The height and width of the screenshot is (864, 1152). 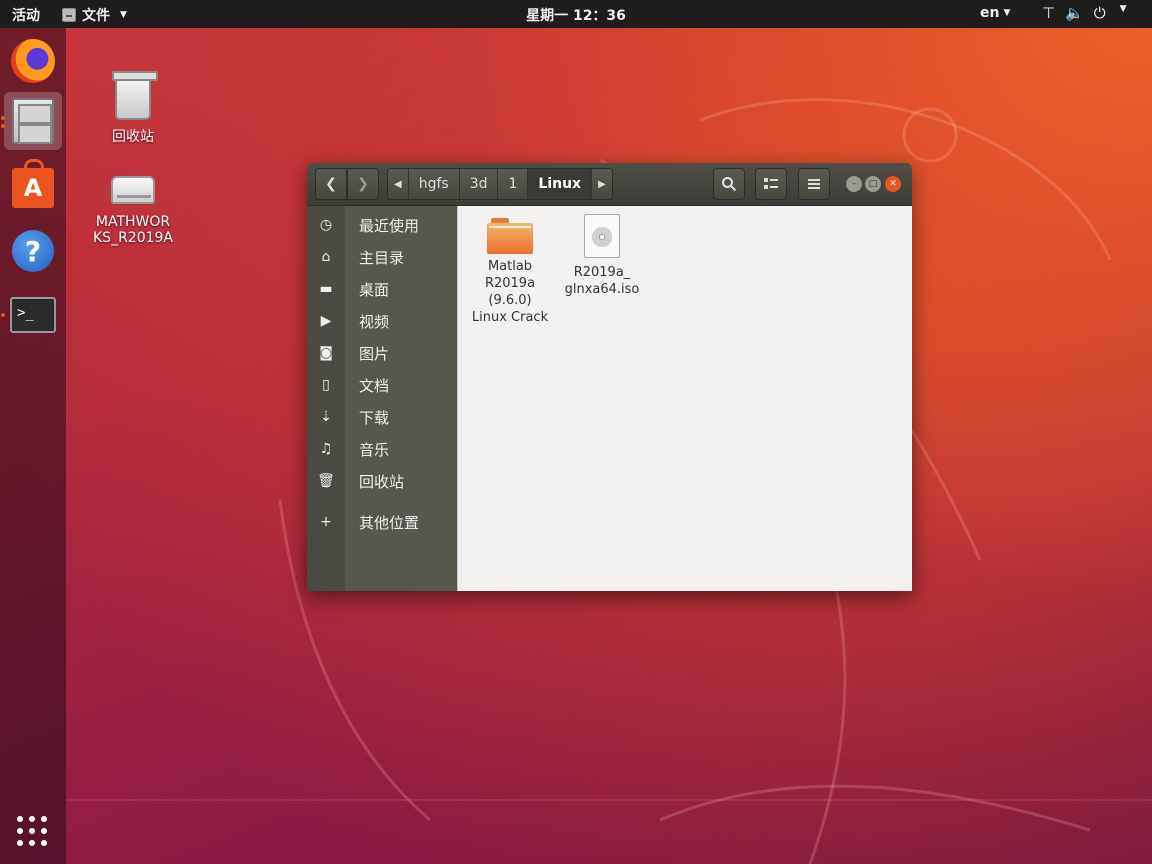 What do you see at coordinates (133, 190) in the screenshot?
I see `drive-icon` at bounding box center [133, 190].